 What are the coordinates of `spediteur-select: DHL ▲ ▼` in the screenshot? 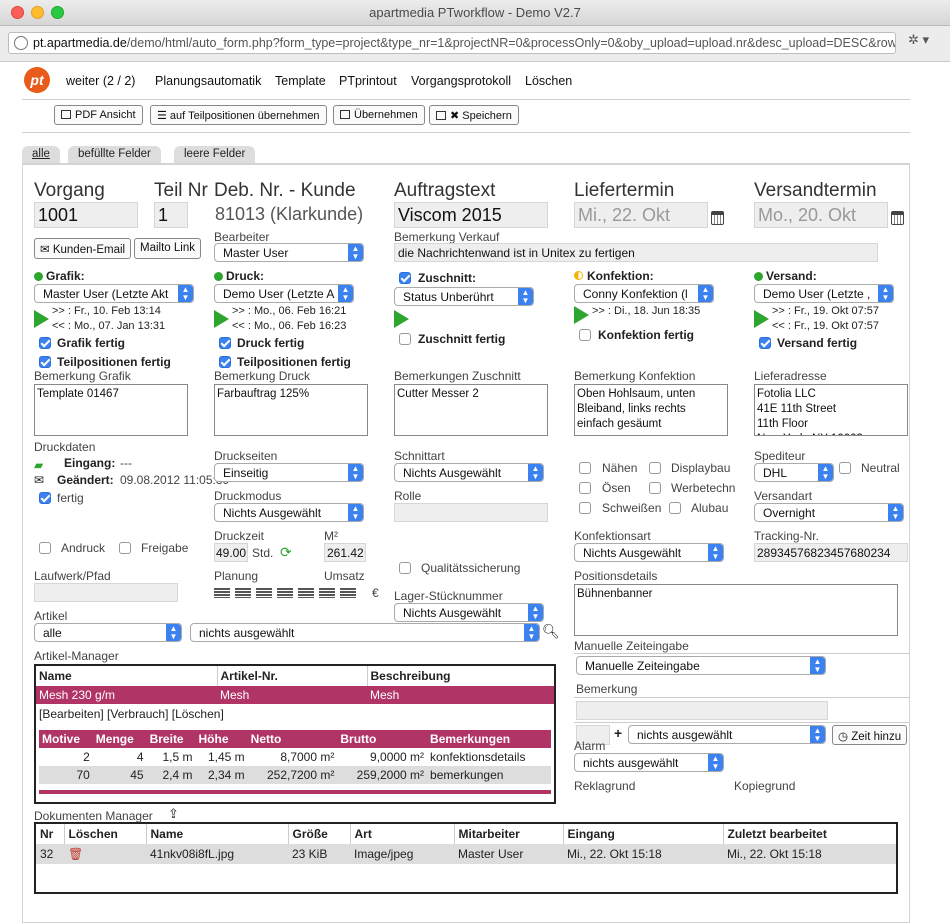 It's located at (794, 472).